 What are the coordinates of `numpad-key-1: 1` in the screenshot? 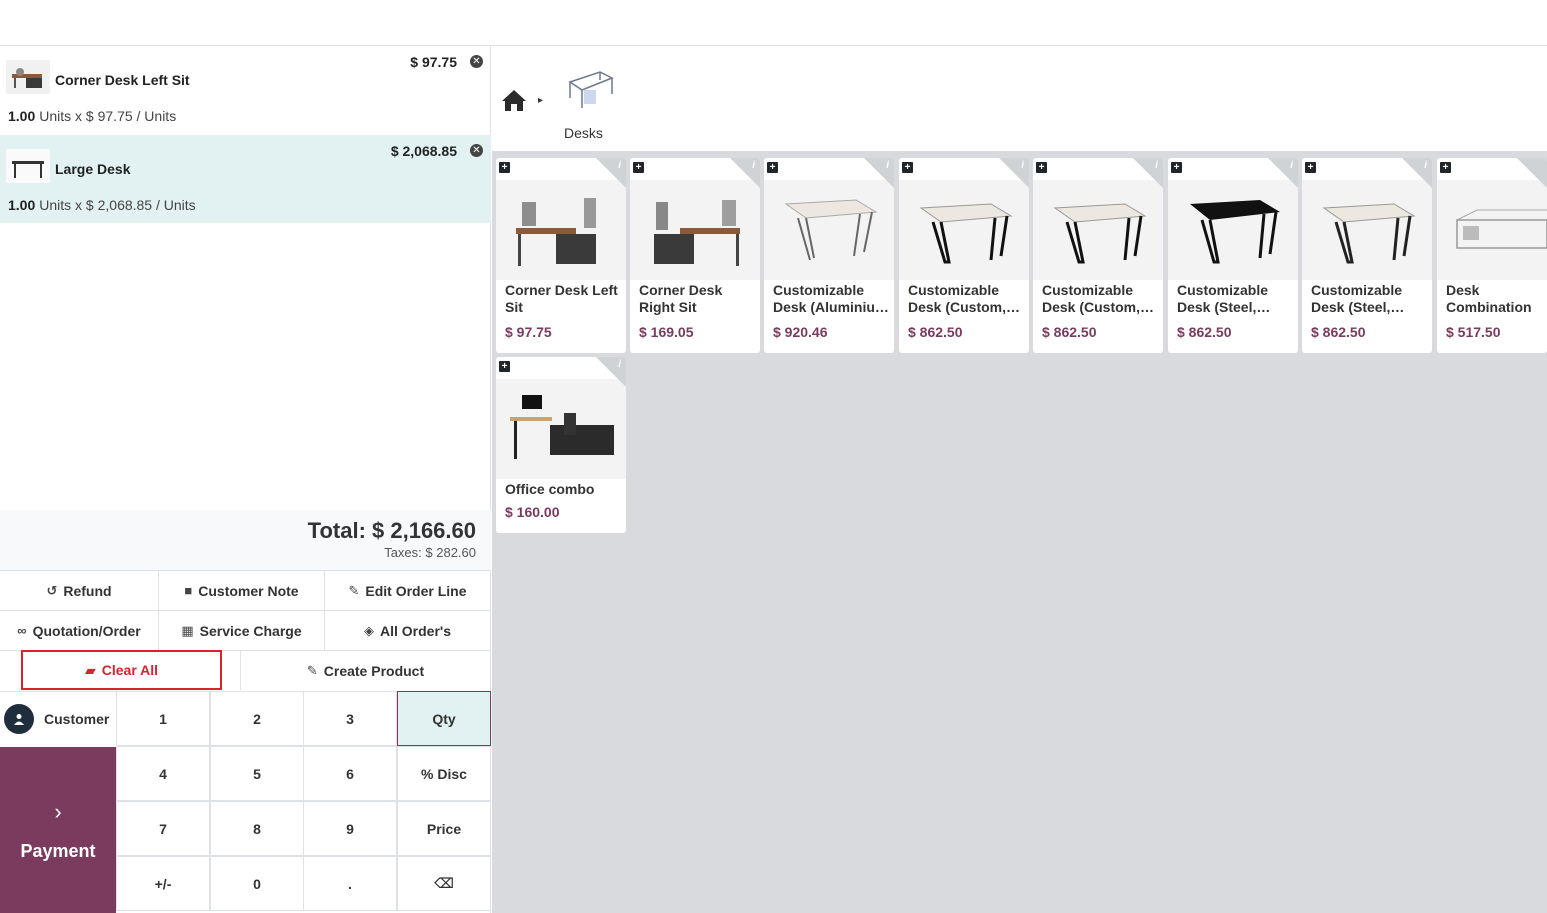 It's located at (163, 718).